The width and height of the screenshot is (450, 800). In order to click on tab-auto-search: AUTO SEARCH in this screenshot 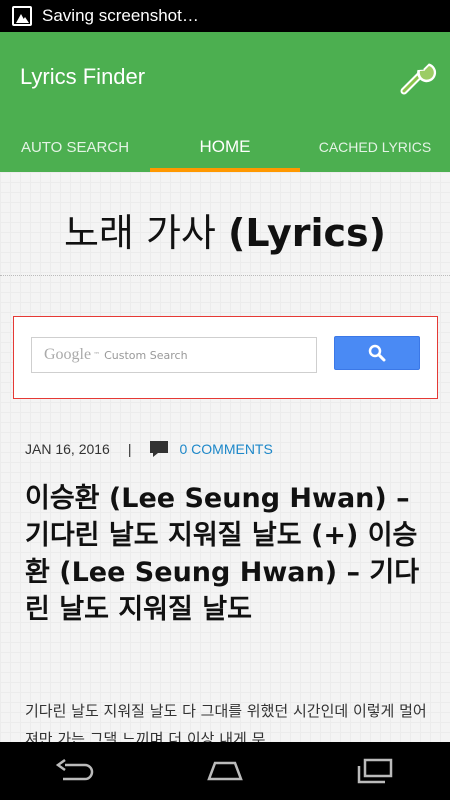, I will do `click(75, 147)`.